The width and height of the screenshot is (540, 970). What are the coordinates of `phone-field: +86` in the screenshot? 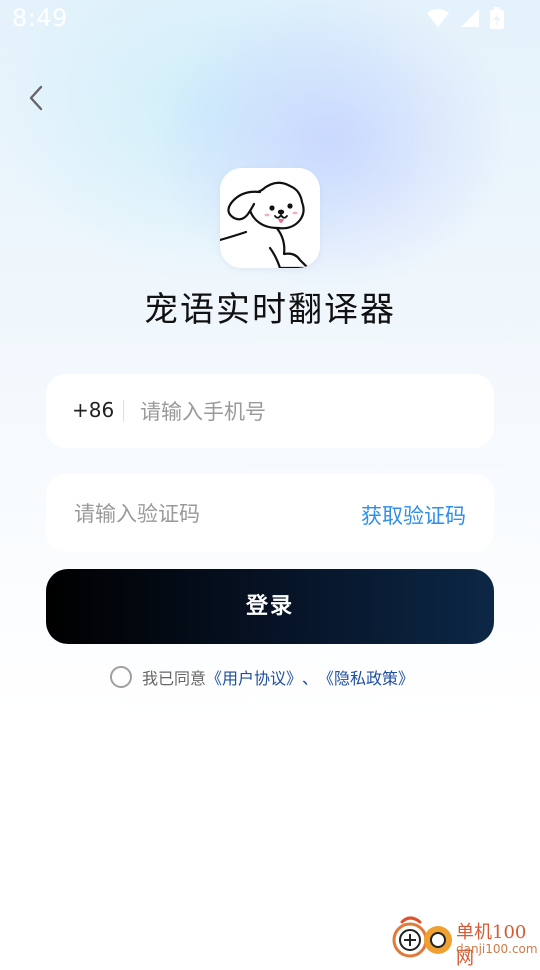 It's located at (270, 411).